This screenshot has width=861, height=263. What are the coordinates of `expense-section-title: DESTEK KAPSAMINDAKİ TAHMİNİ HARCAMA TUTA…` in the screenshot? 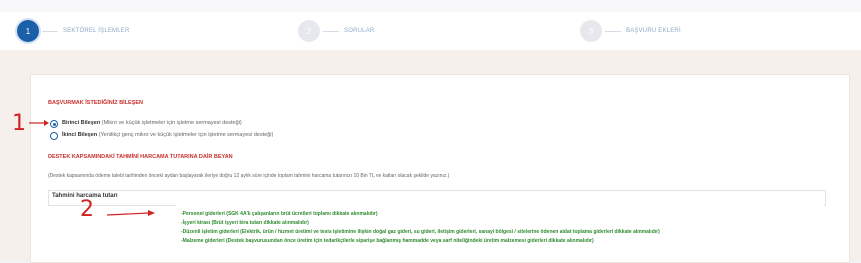 It's located at (140, 157).